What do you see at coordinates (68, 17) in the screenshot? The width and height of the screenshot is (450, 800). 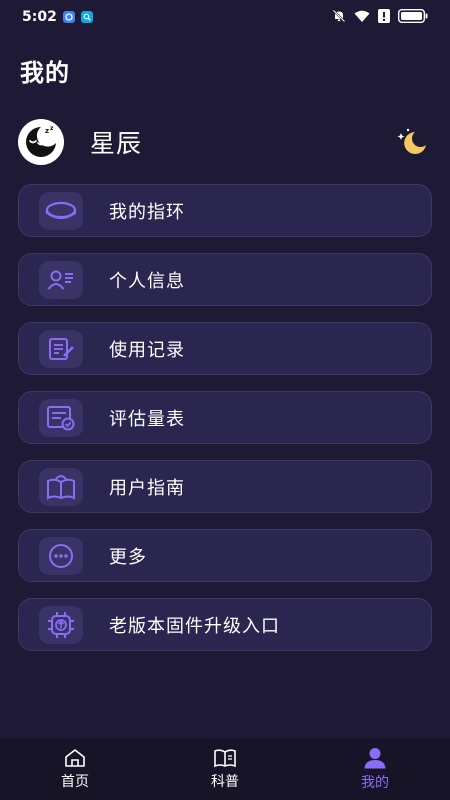 I see `app-notification-icon` at bounding box center [68, 17].